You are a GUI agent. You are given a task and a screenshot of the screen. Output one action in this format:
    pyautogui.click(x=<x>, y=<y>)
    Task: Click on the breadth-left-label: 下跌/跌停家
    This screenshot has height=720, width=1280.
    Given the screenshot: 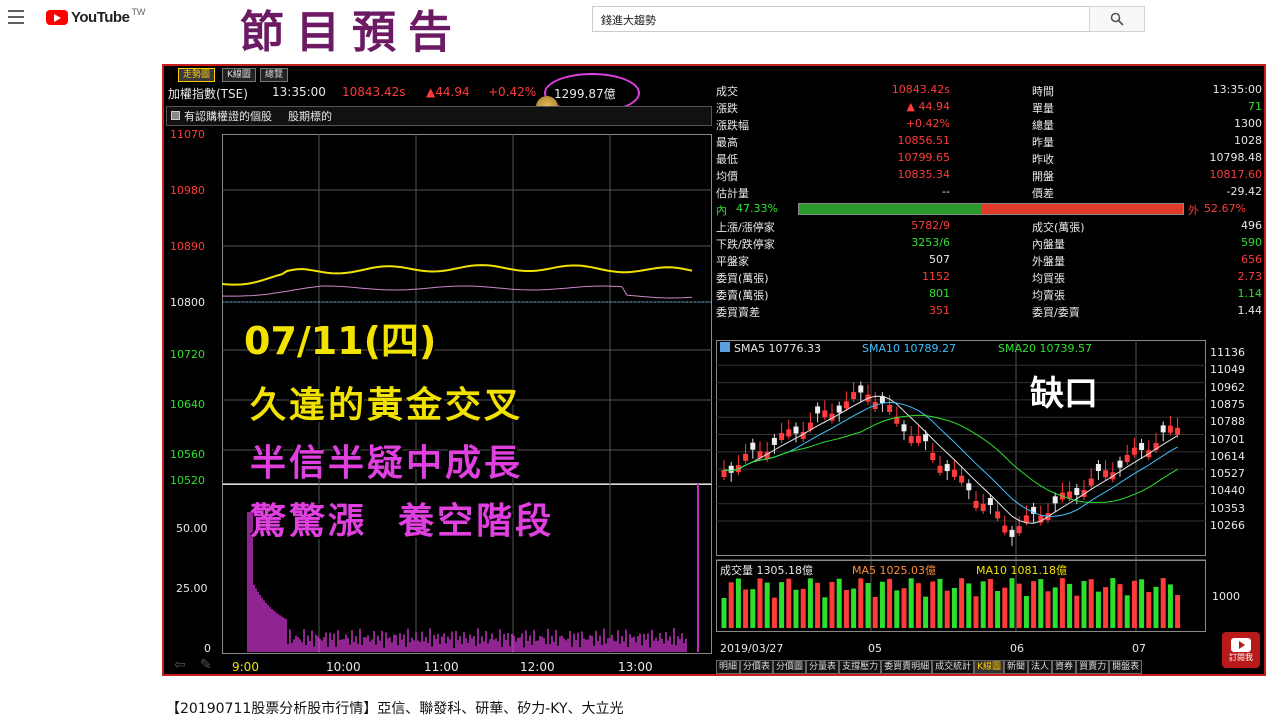 What is the action you would take?
    pyautogui.click(x=745, y=244)
    